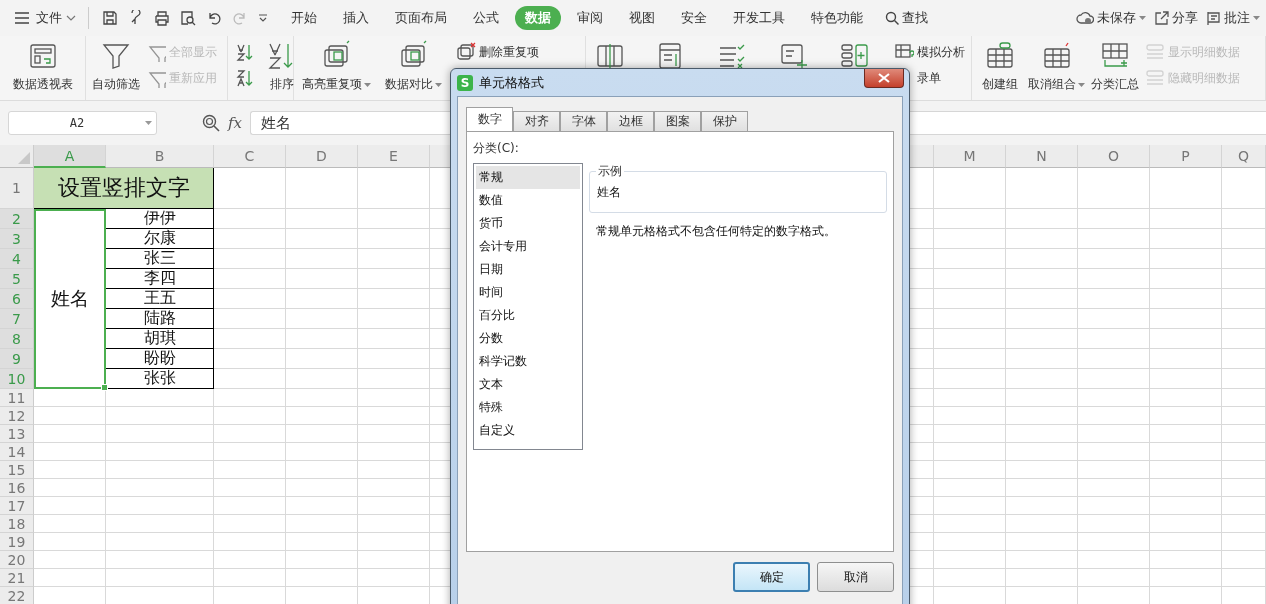  Describe the element at coordinates (1116, 18) in the screenshot. I see `button-label: 未保存` at that location.